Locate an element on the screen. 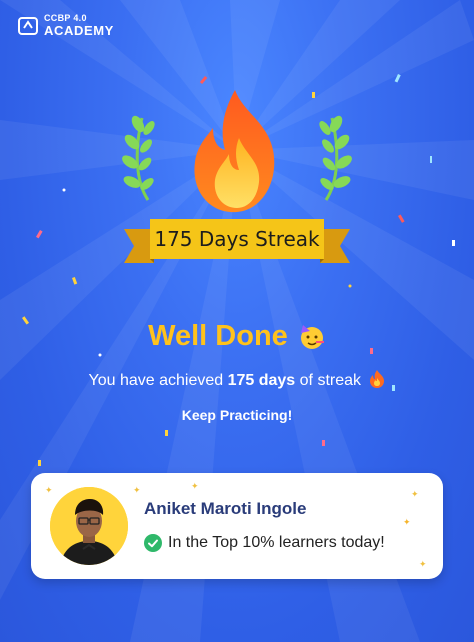 Image resolution: width=474 pixels, height=642 pixels. user-photo is located at coordinates (89, 526).